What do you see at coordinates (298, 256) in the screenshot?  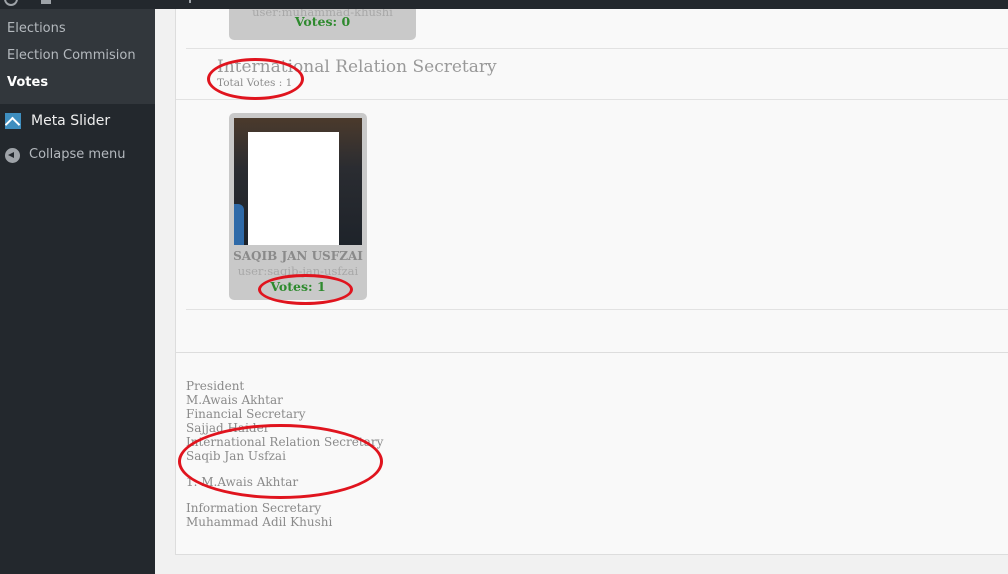 I see `candidate-name: SAQIB JAN USFZAI` at bounding box center [298, 256].